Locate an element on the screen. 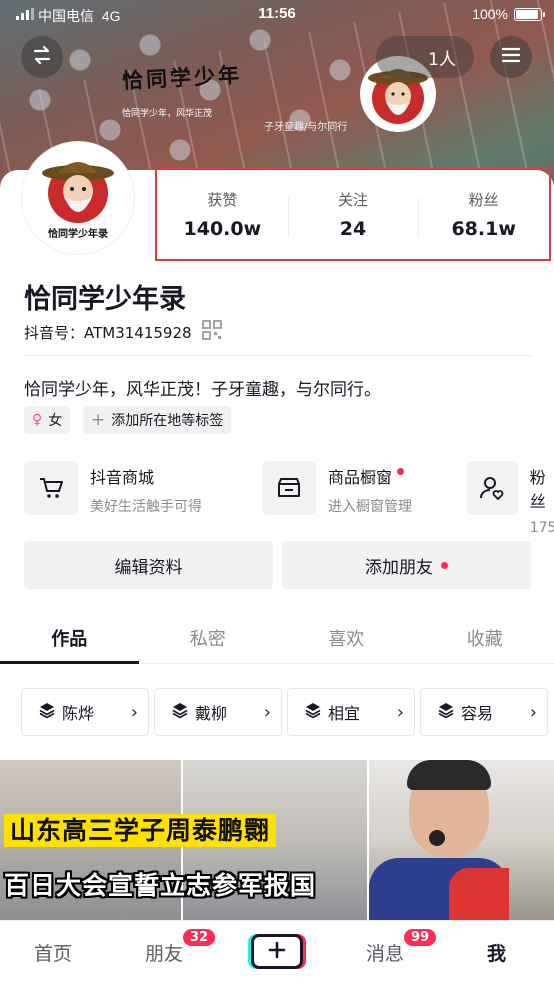 This screenshot has width=554, height=984. add-friend-button: 添加朋友 is located at coordinates (406, 565).